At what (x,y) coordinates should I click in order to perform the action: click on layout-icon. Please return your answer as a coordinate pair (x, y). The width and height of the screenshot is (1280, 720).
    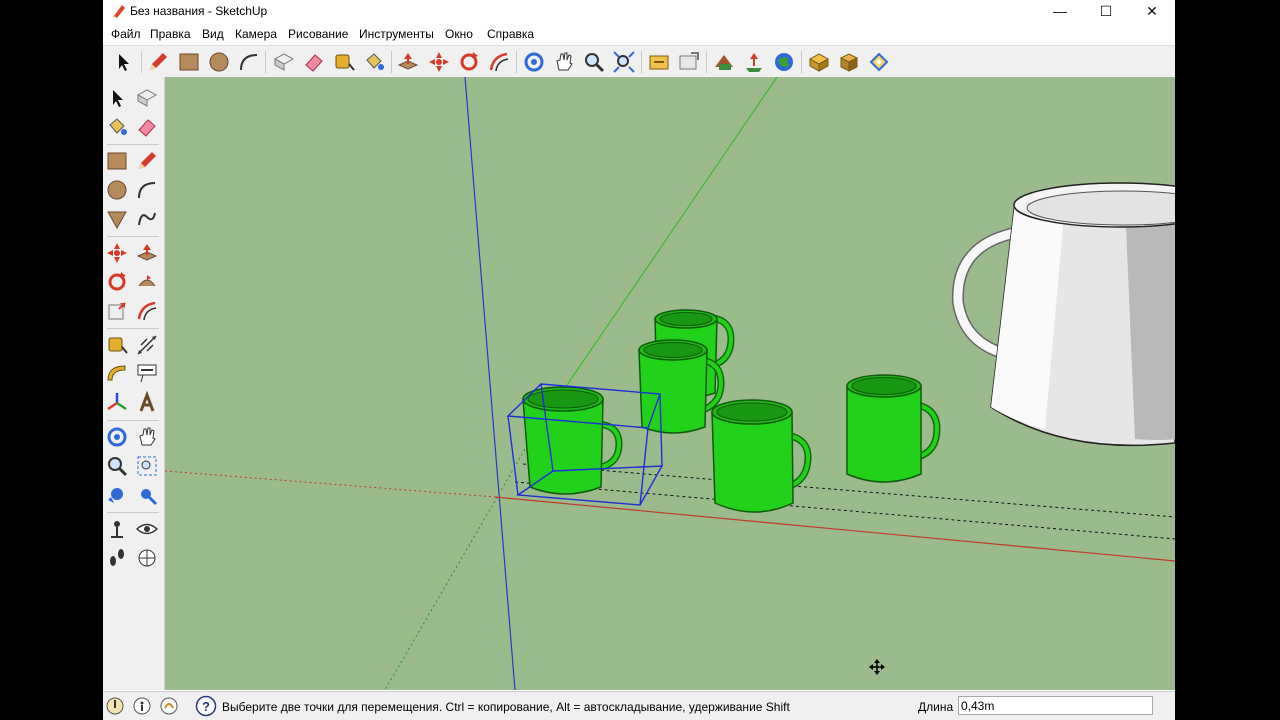
    Looking at the image, I should click on (849, 62).